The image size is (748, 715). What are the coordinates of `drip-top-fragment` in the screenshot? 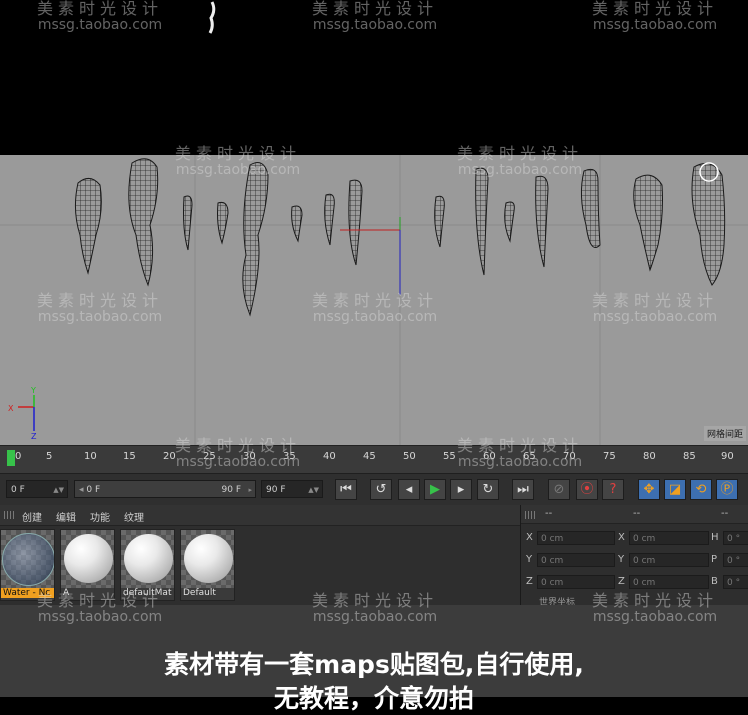 It's located at (212, 17).